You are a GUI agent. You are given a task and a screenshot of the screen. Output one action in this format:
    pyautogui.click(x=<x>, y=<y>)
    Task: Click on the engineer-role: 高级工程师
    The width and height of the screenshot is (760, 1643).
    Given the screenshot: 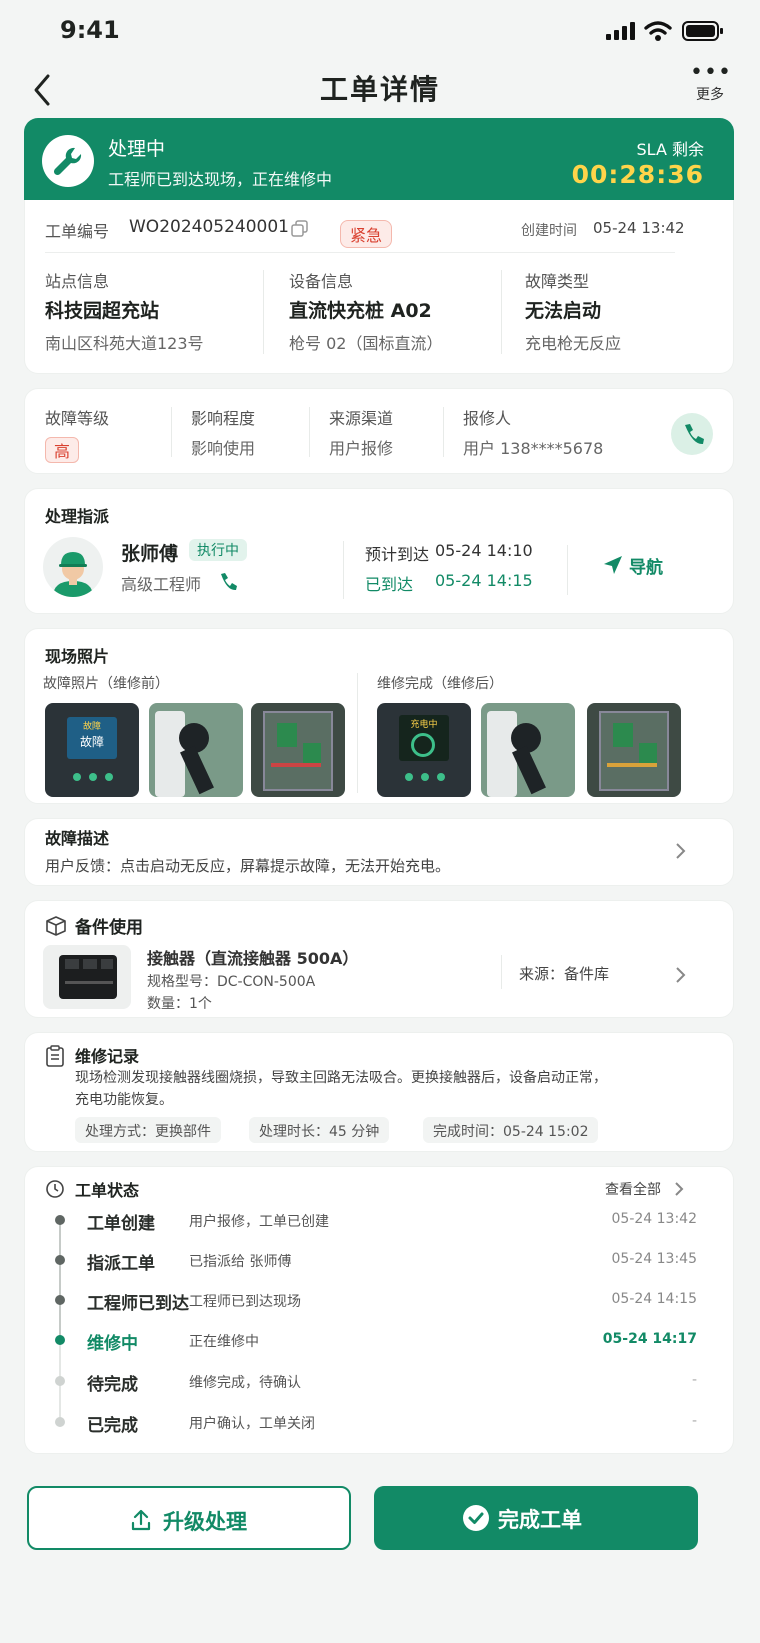 What is the action you would take?
    pyautogui.click(x=161, y=584)
    